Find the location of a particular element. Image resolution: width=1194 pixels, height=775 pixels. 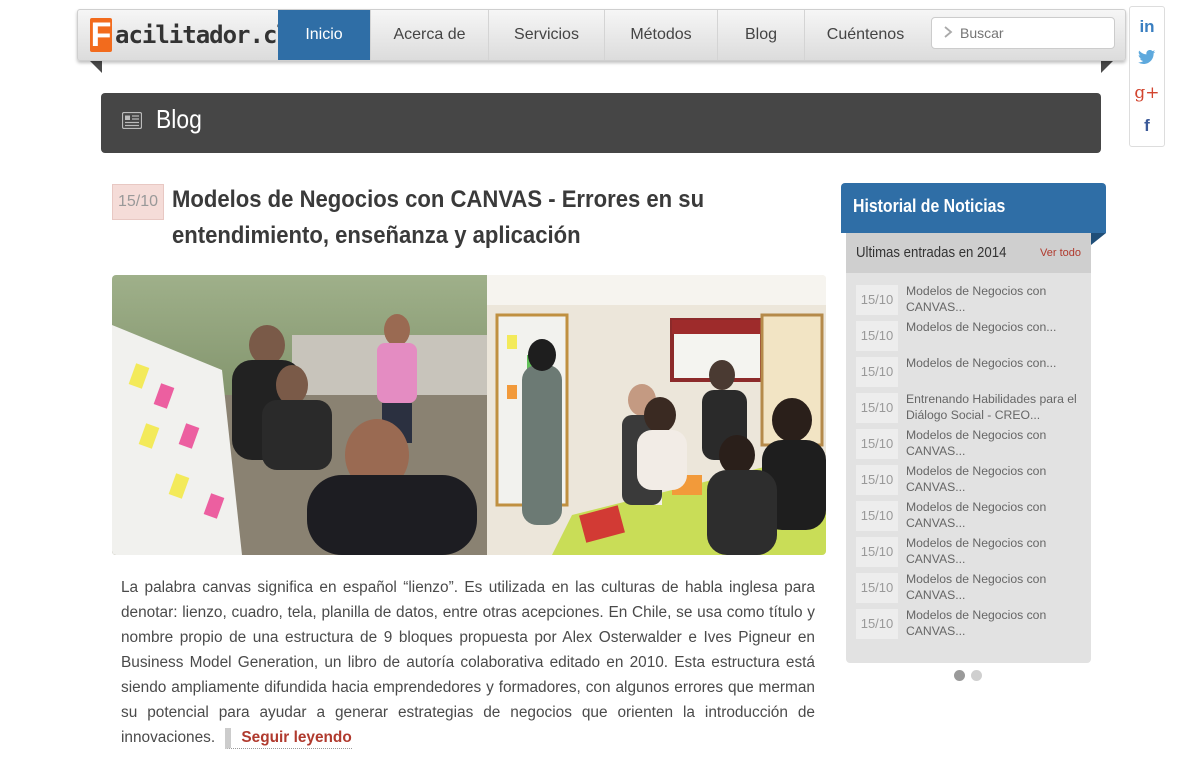

search-box is located at coordinates (1023, 33).